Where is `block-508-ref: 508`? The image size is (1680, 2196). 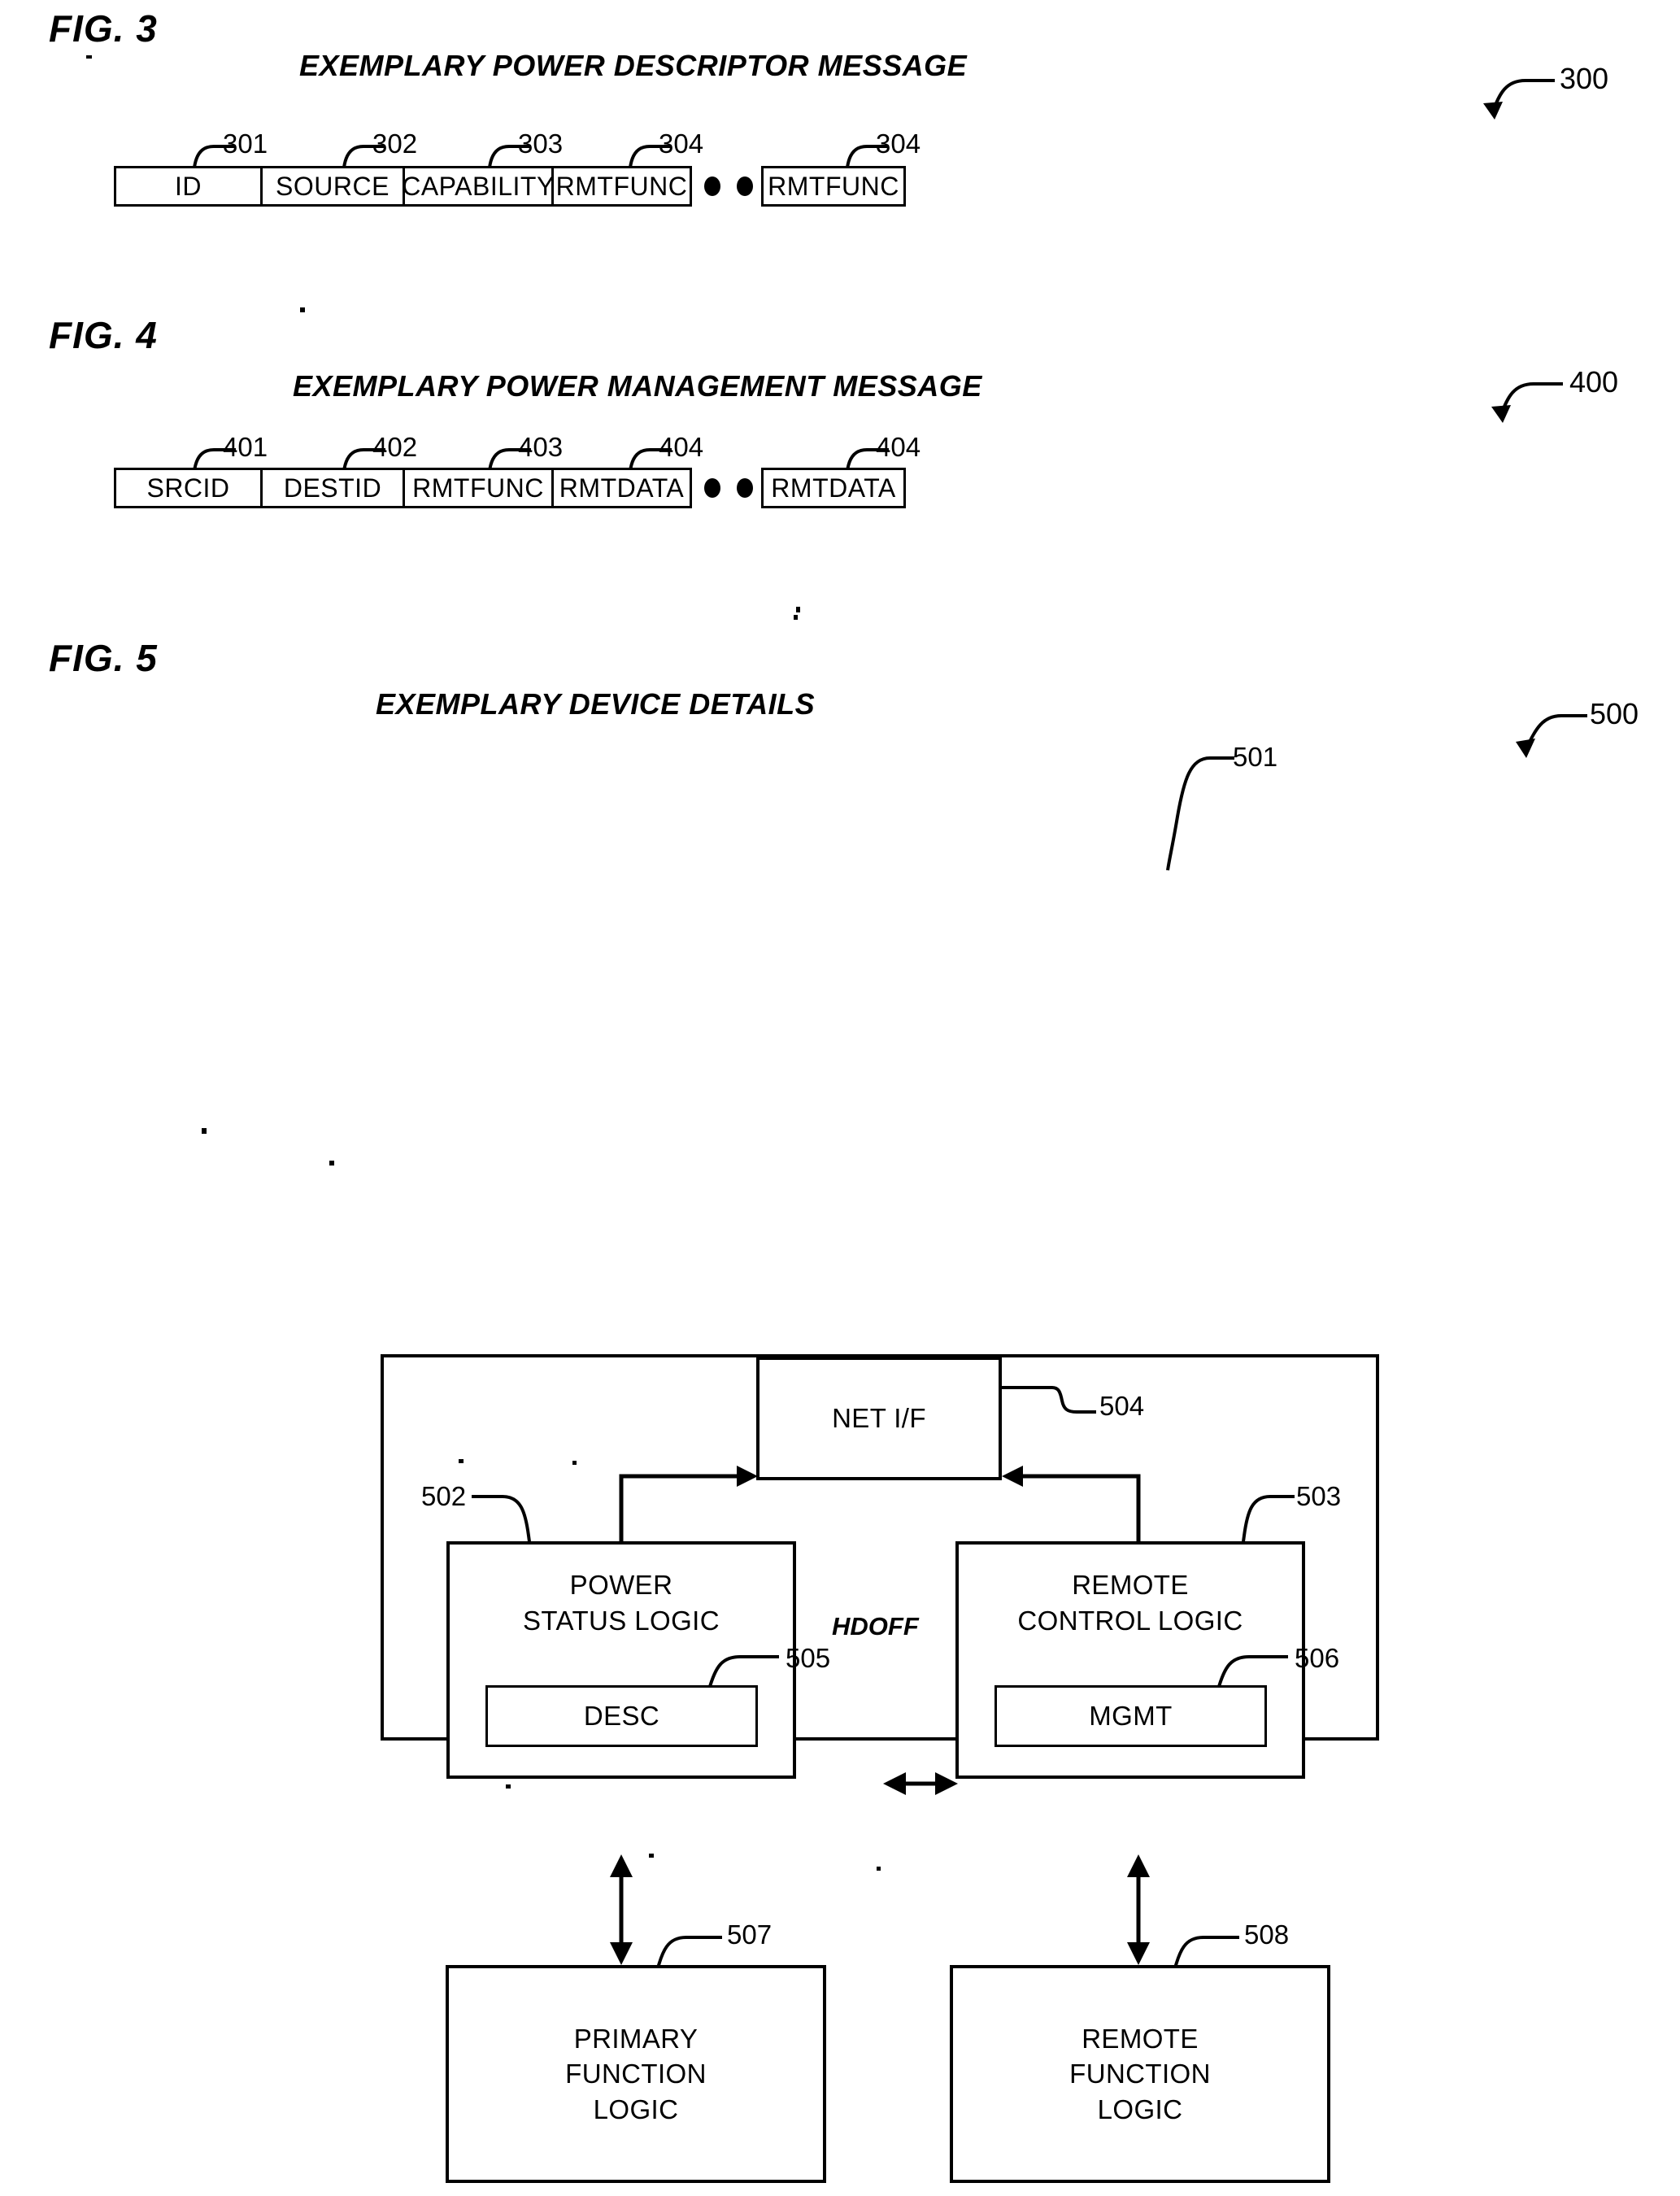
block-508-ref: 508 is located at coordinates (1267, 1935).